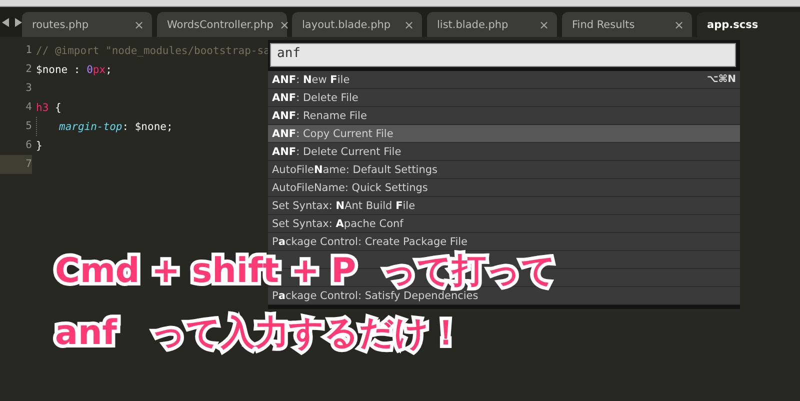  What do you see at coordinates (39, 146) in the screenshot?
I see `code-line: }` at bounding box center [39, 146].